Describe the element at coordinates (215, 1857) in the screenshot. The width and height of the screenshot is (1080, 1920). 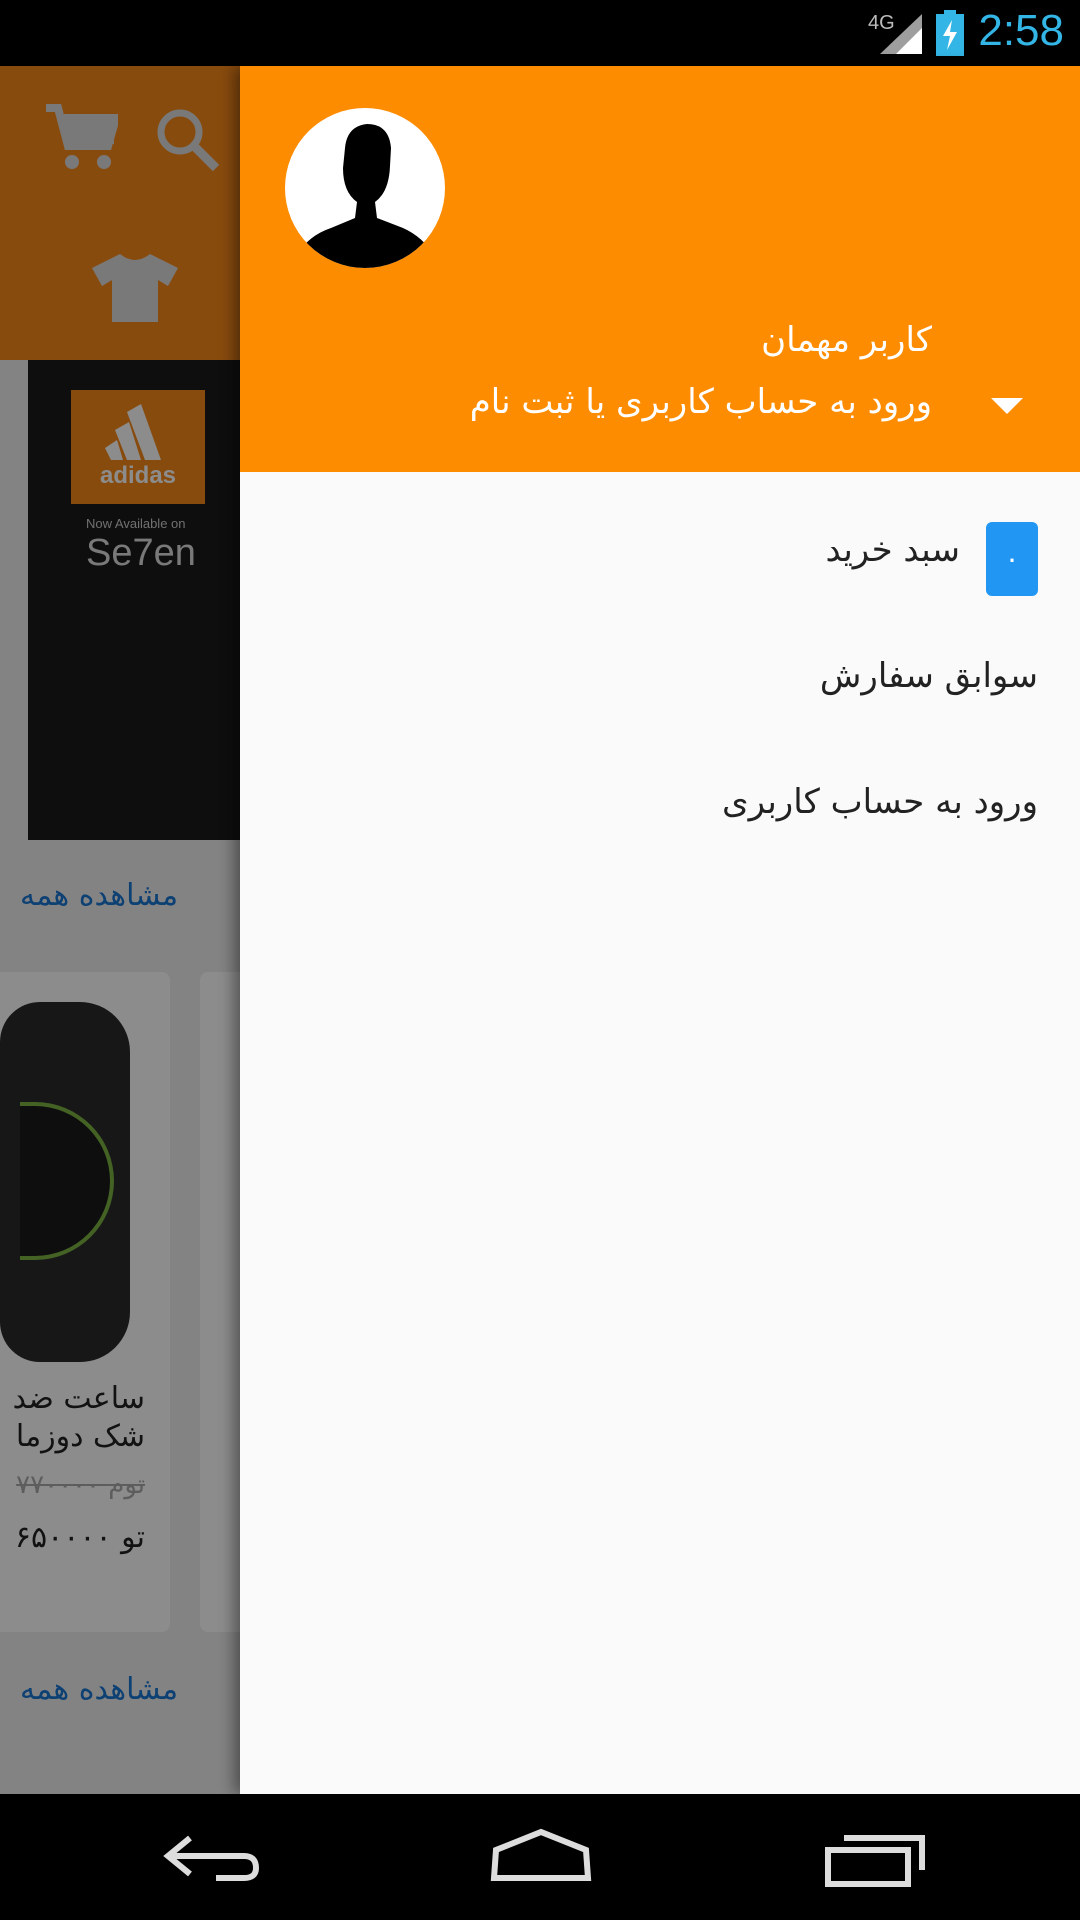
I see `back-icon` at that location.